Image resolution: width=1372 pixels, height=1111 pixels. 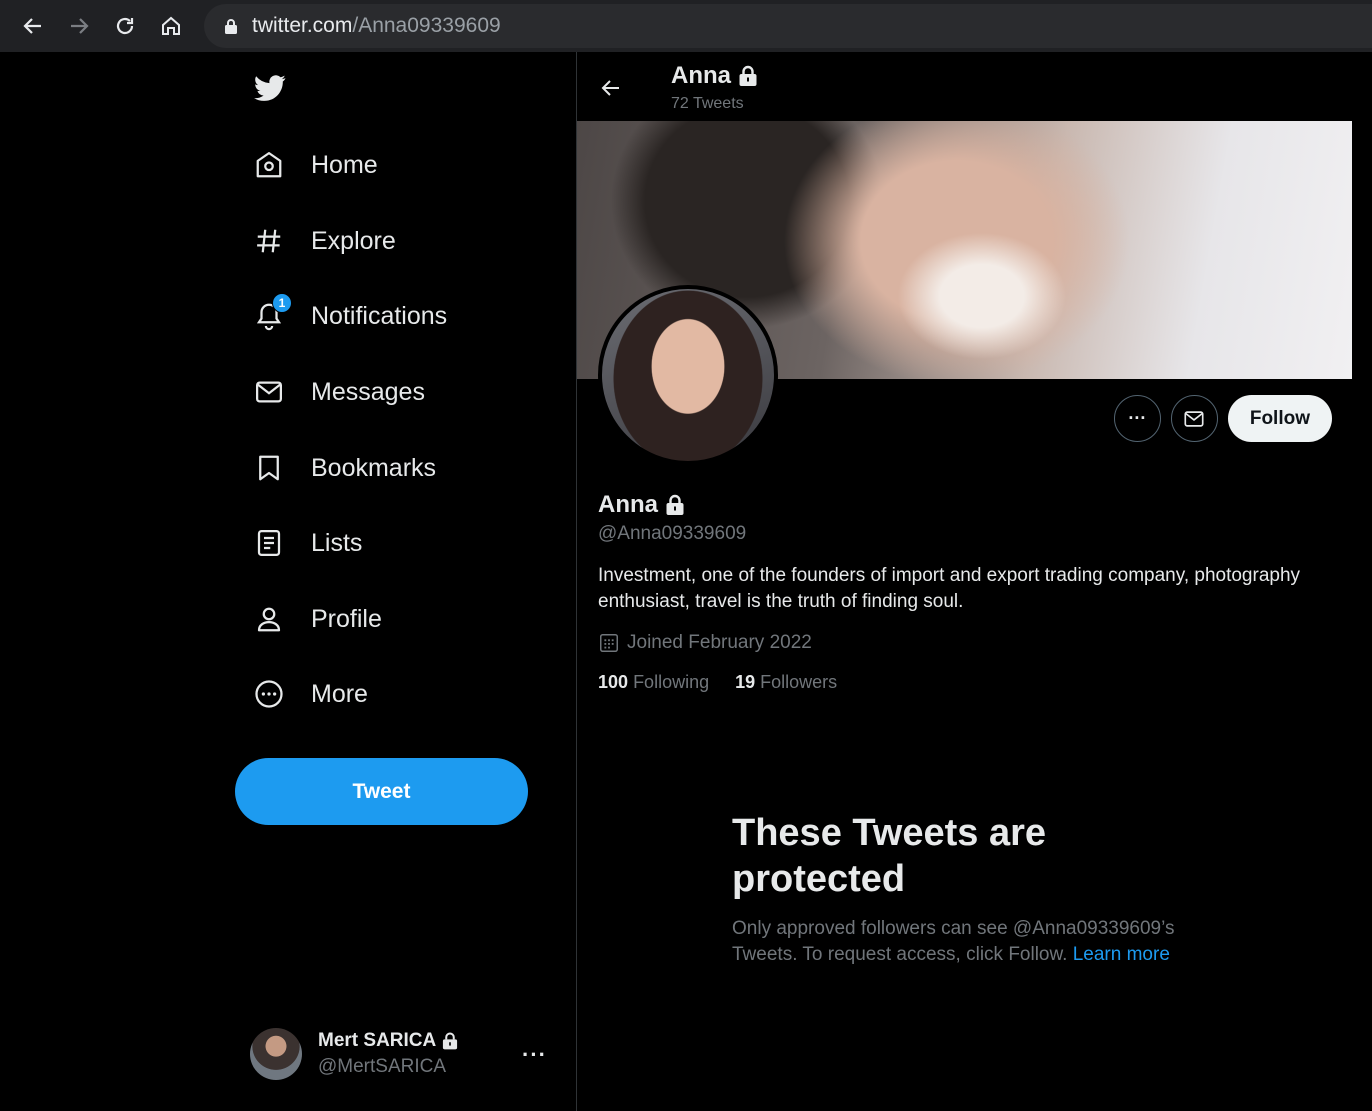 I want to click on account-more-button: ···, so click(x=534, y=1055).